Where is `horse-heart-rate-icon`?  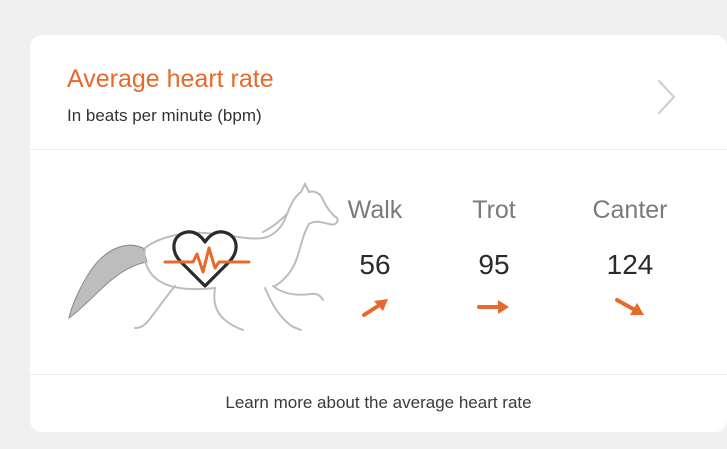 horse-heart-rate-icon is located at coordinates (203, 256).